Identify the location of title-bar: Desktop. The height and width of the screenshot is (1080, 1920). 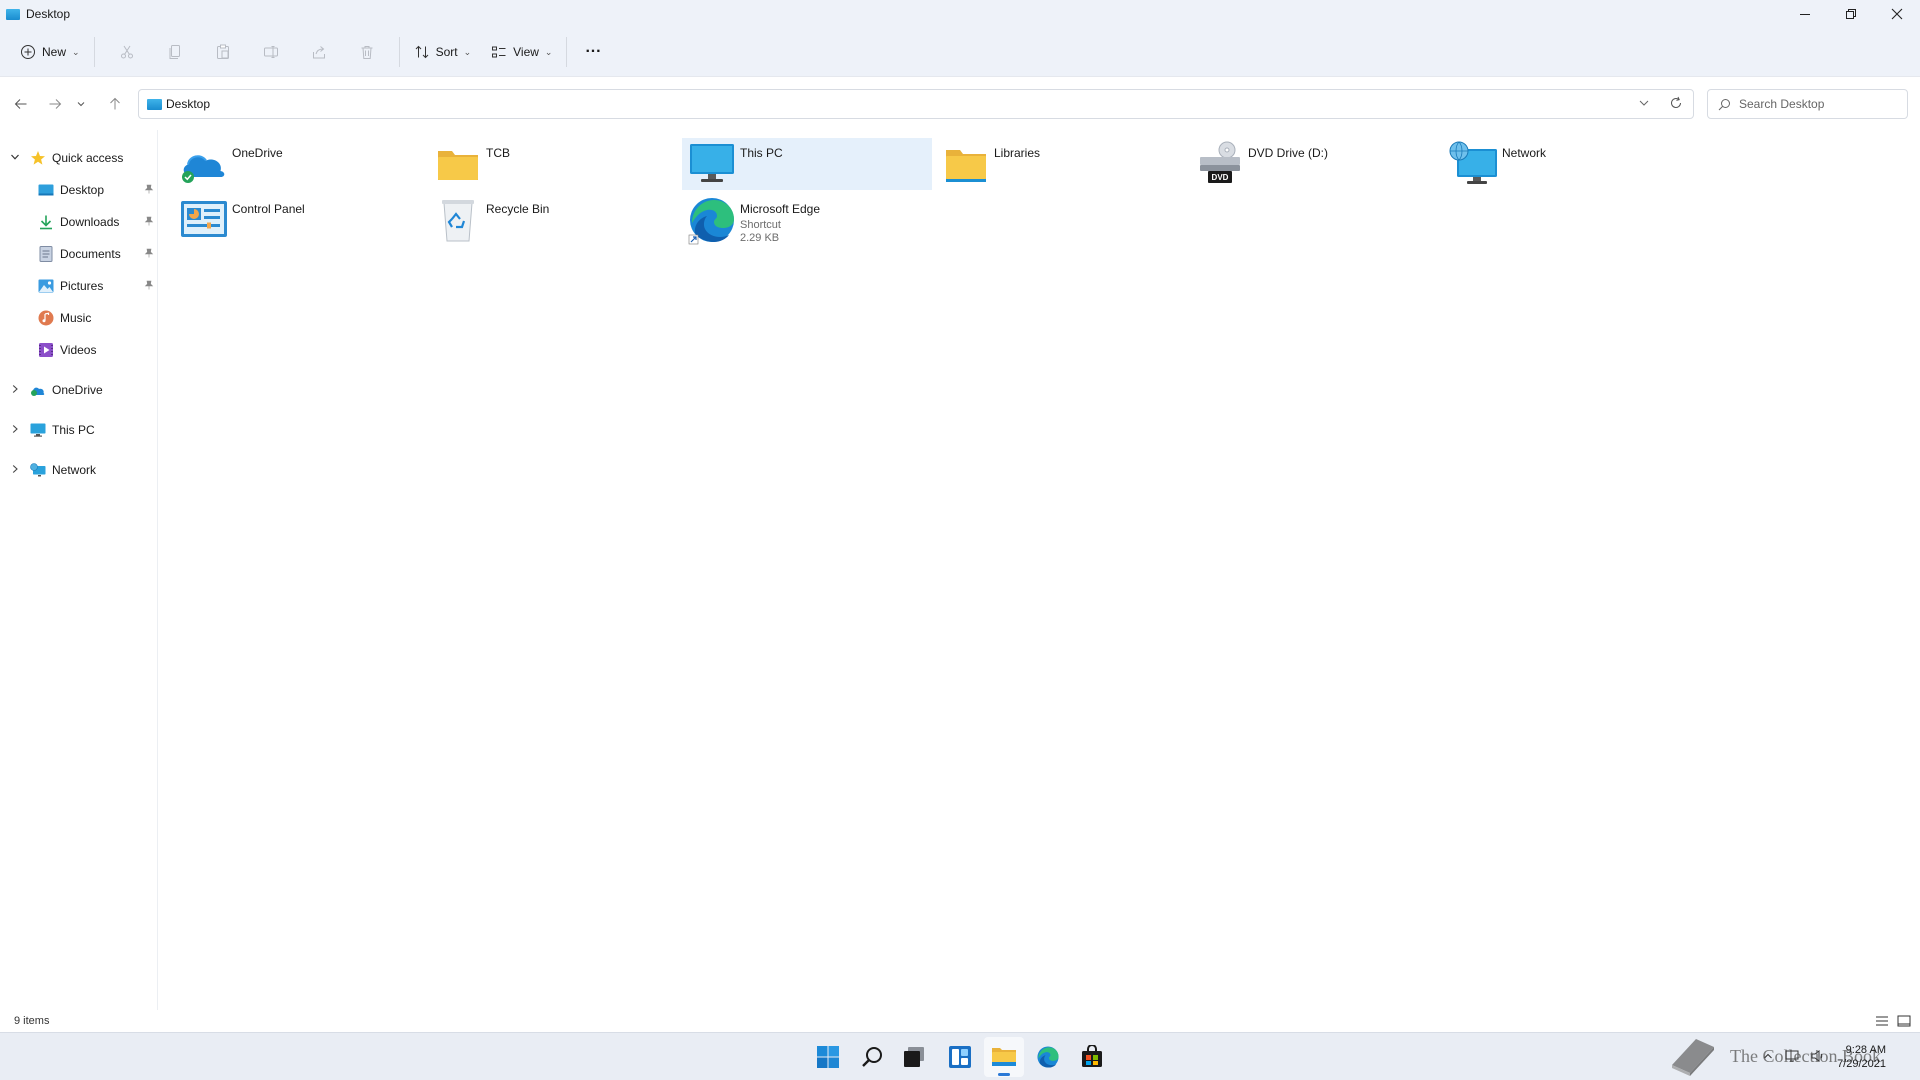
(960, 14).